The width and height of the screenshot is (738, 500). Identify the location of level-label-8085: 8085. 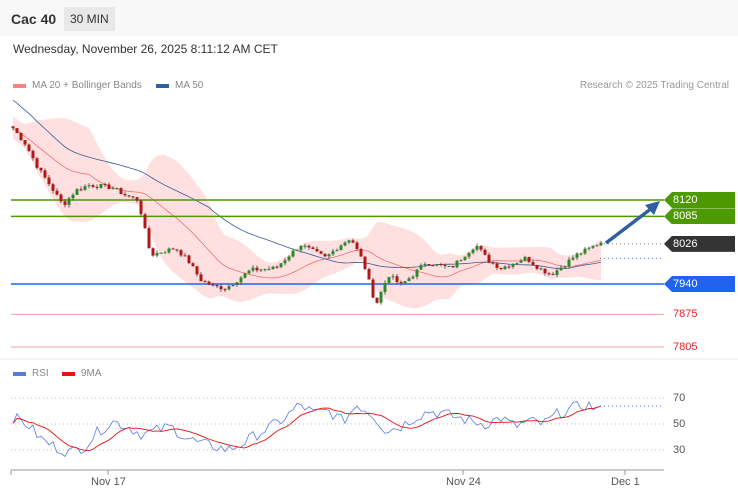
(699, 216).